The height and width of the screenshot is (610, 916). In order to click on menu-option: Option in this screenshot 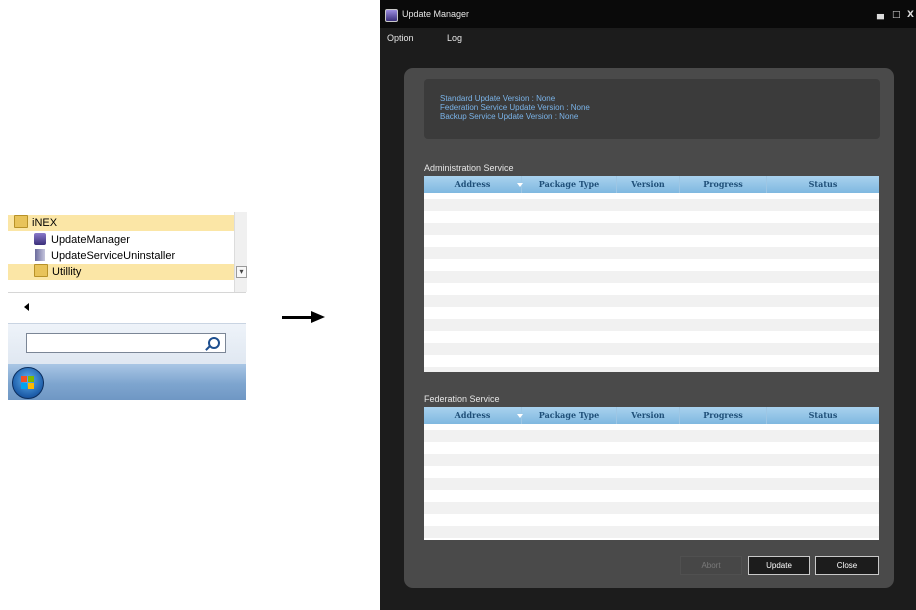, I will do `click(400, 38)`.